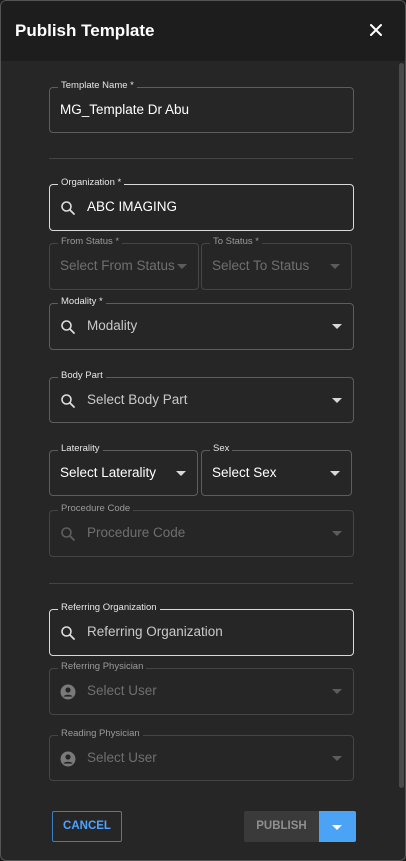 The width and height of the screenshot is (406, 861). Describe the element at coordinates (90, 241) in the screenshot. I see `from-status-label: From Status *` at that location.